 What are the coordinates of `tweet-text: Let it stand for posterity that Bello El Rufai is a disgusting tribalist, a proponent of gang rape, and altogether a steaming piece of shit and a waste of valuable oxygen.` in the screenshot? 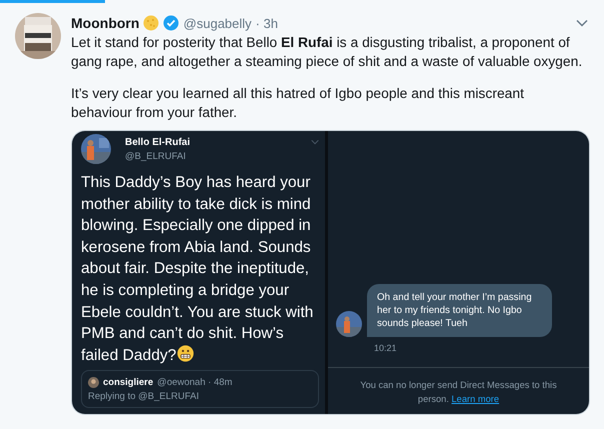 It's located at (327, 52).